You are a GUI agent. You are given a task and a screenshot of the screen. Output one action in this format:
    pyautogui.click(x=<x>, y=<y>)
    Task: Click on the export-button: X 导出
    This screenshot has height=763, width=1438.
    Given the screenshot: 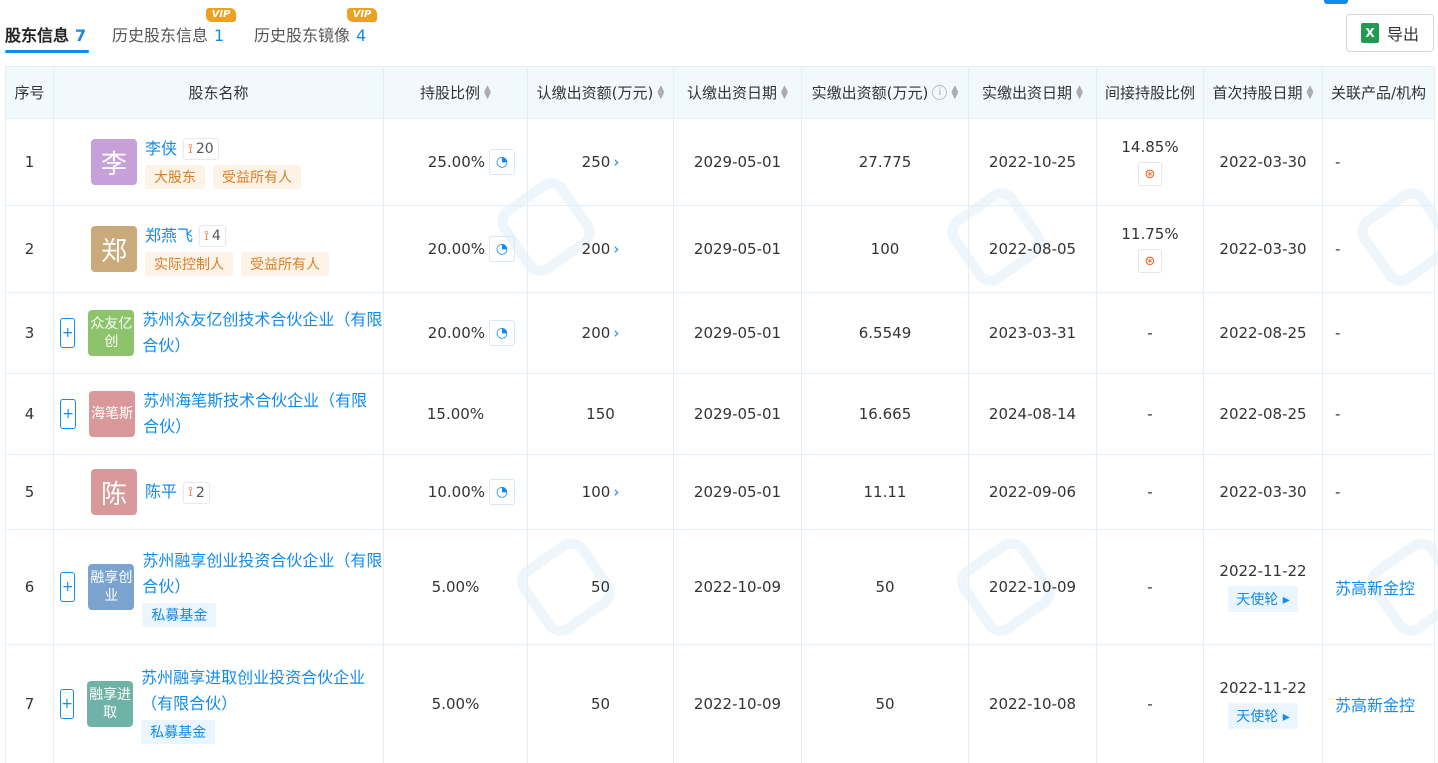 What is the action you would take?
    pyautogui.click(x=1390, y=33)
    